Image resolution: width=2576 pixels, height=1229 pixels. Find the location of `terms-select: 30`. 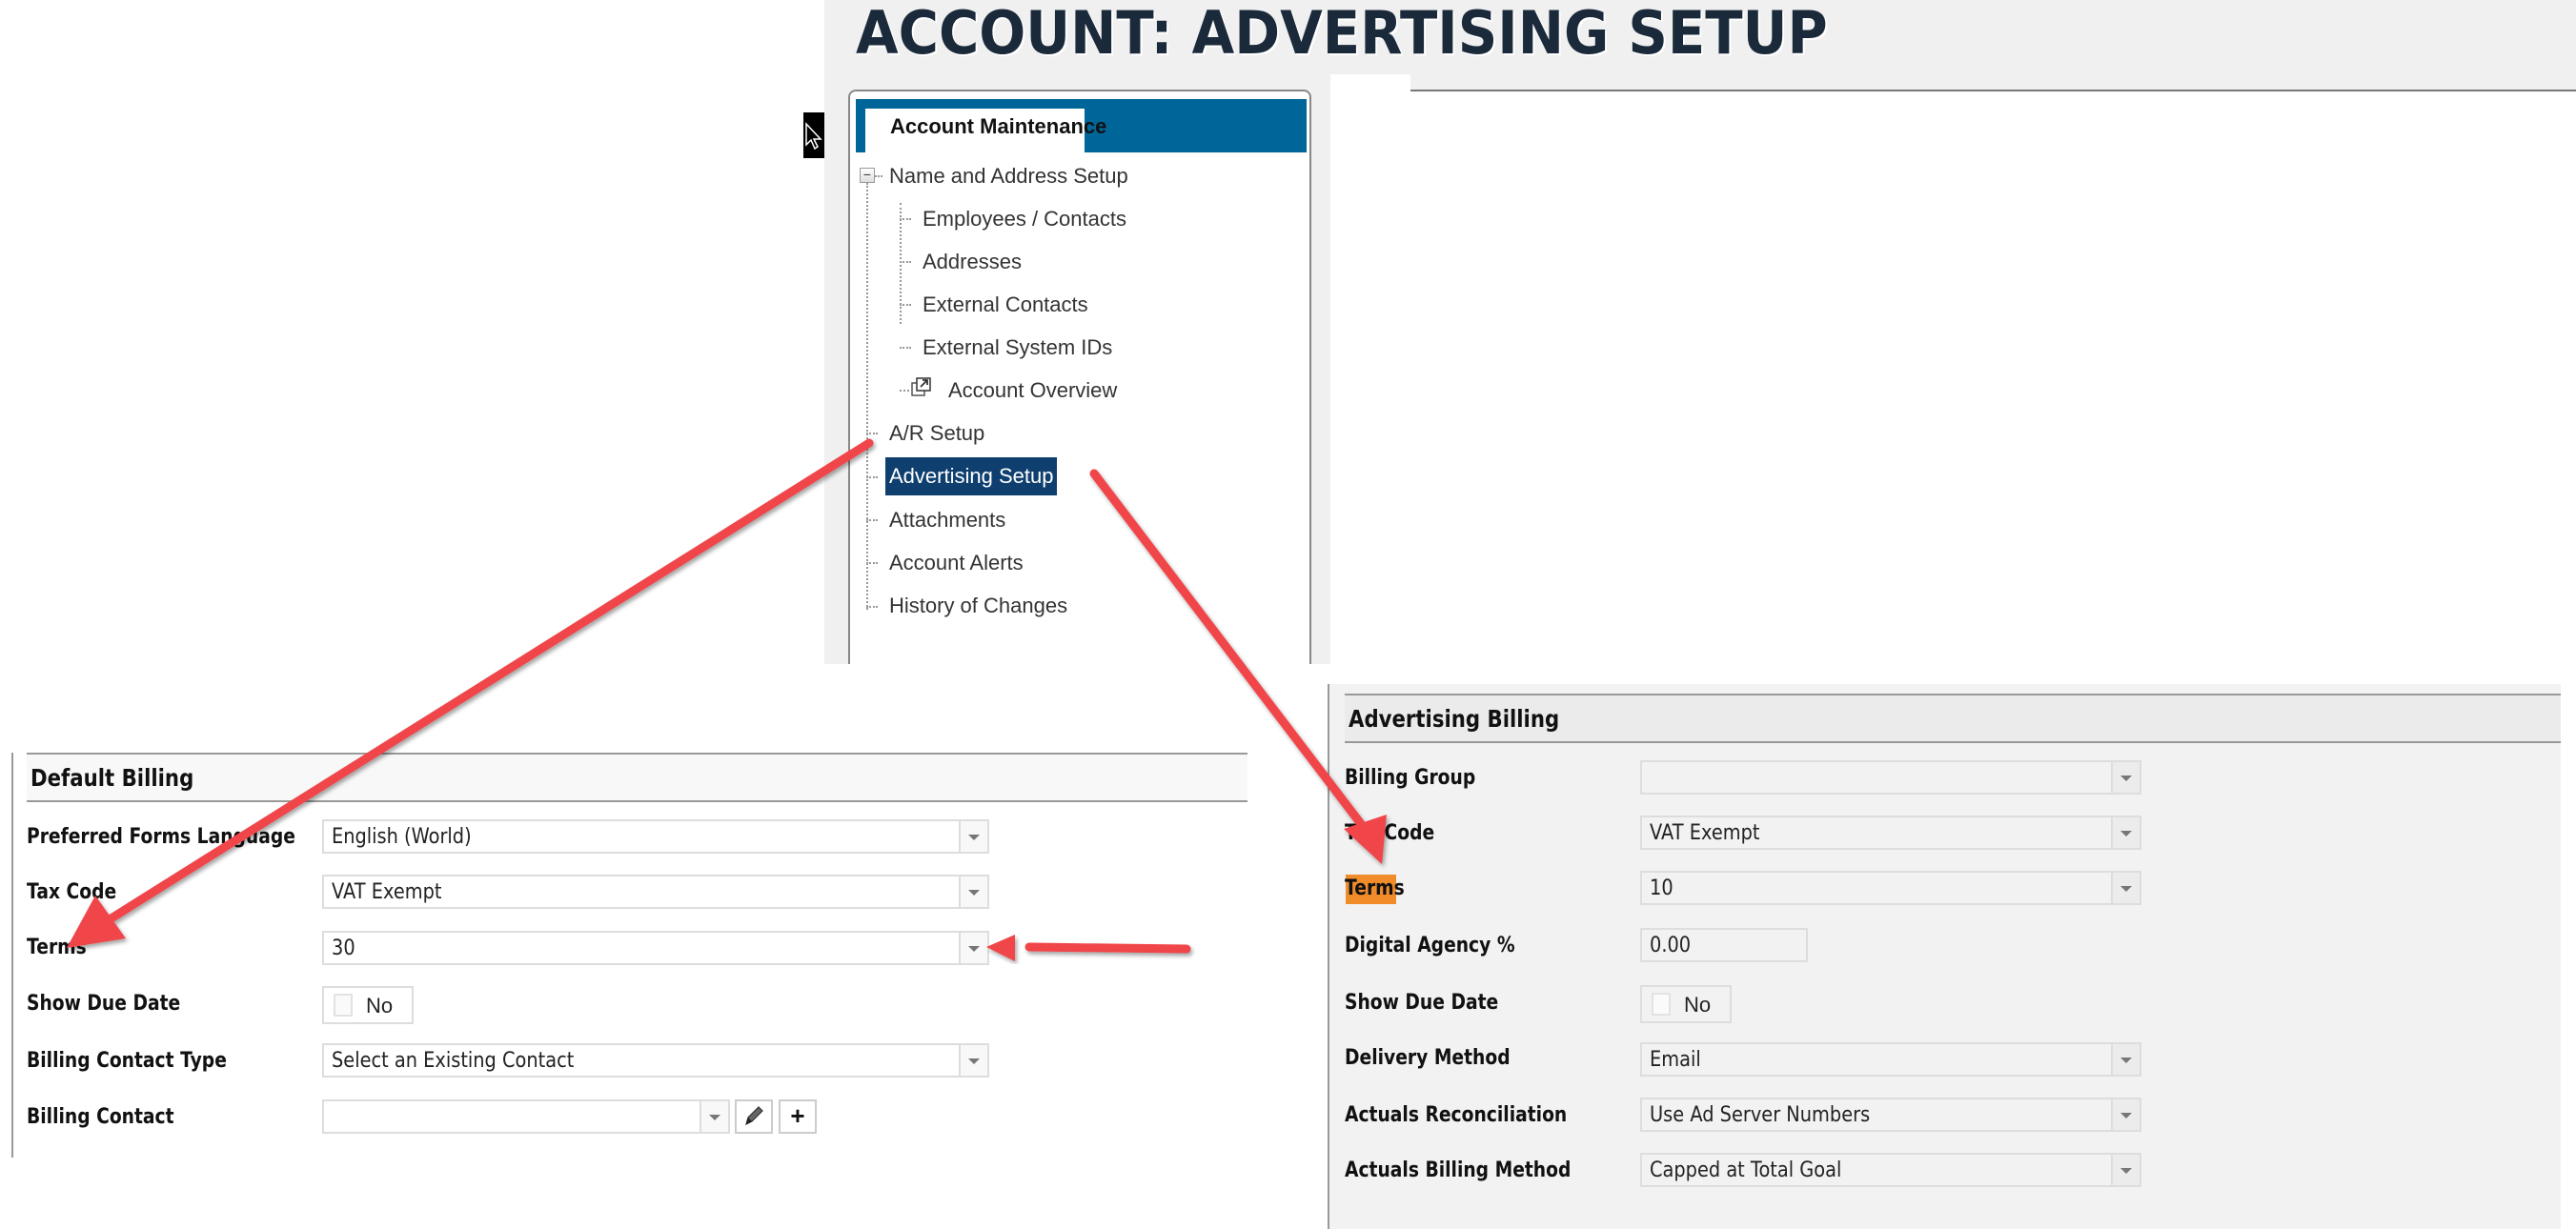

terms-select: 30 is located at coordinates (656, 948).